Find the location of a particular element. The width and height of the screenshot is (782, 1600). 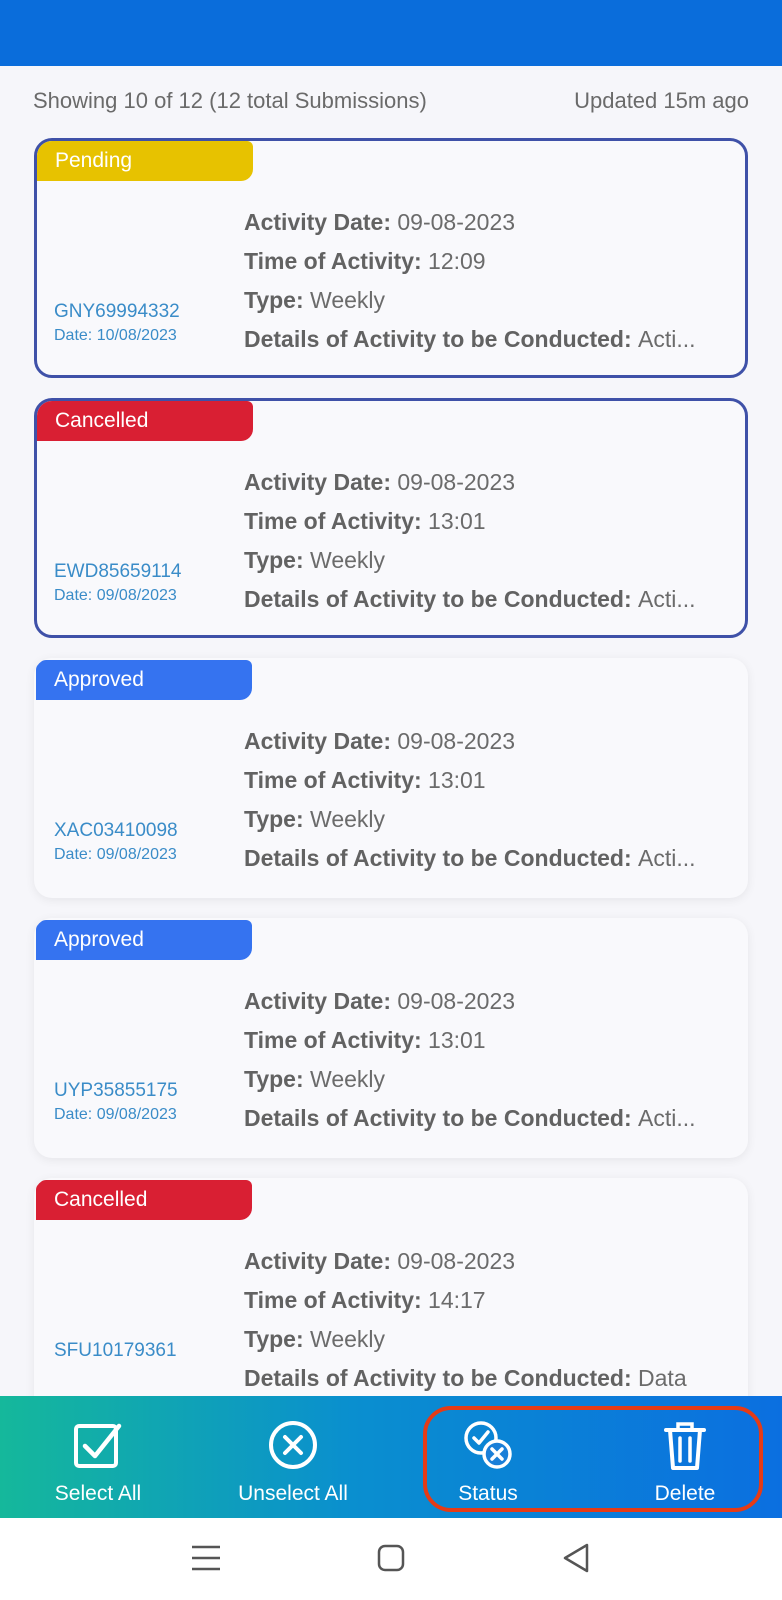

unselect-all-label: Unselect All is located at coordinates (293, 1493).